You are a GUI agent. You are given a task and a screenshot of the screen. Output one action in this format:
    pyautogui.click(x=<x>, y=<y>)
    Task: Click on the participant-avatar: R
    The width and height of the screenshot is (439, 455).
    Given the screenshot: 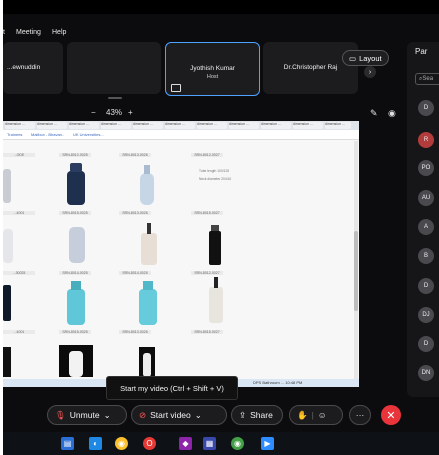 What is the action you would take?
    pyautogui.click(x=426, y=140)
    